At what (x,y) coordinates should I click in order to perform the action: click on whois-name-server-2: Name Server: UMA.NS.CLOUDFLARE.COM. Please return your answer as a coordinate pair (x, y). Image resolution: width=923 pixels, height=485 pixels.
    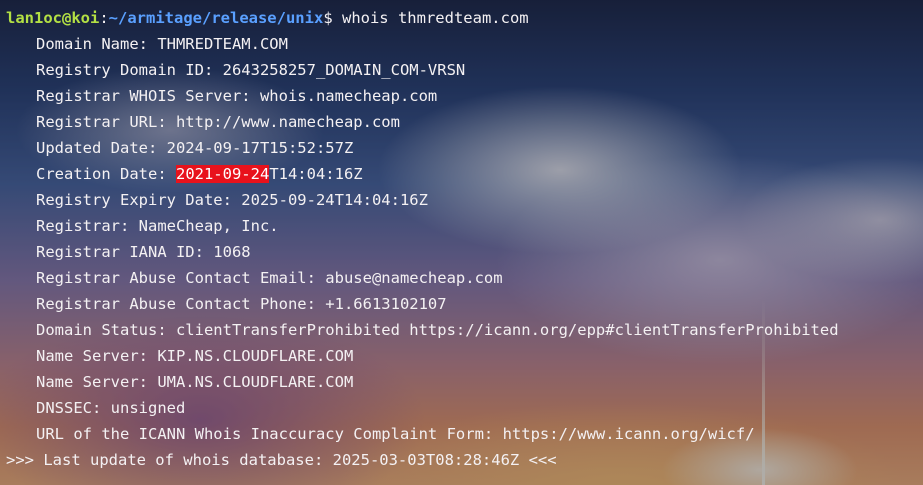
    Looking at the image, I should click on (195, 382).